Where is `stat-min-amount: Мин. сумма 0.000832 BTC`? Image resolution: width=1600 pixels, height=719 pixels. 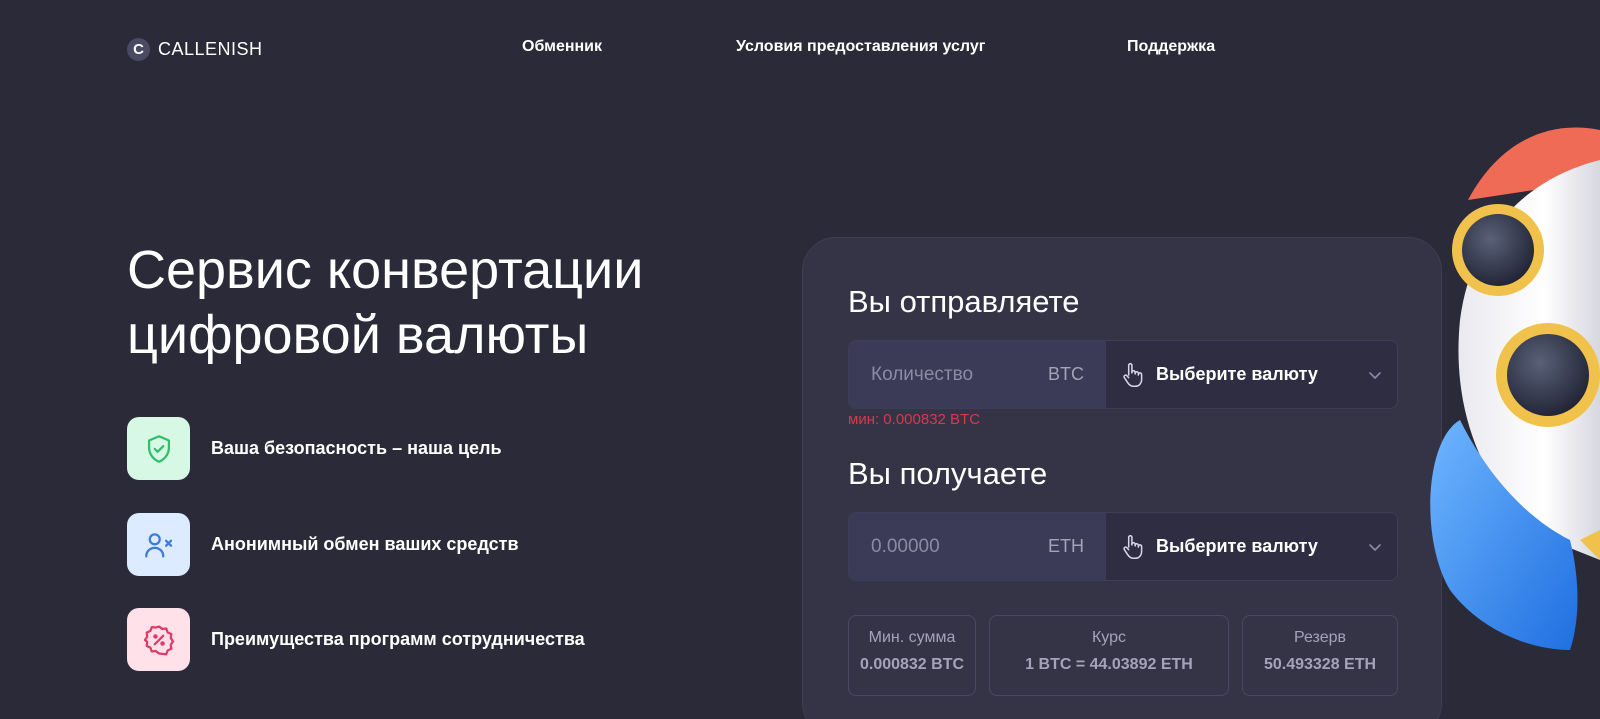 stat-min-amount: Мин. сумма 0.000832 BTC is located at coordinates (912, 655).